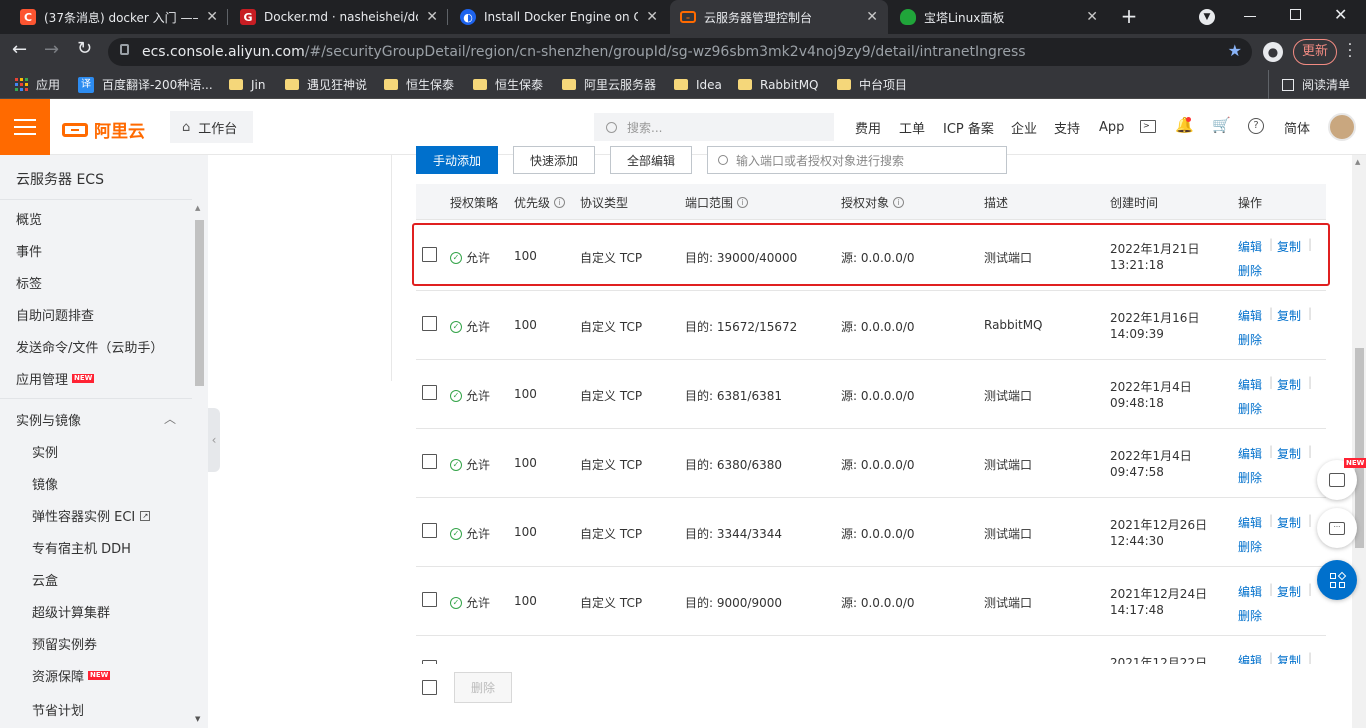 The height and width of the screenshot is (728, 1366). Describe the element at coordinates (1067, 127) in the screenshot. I see `nav-support: 支持` at that location.